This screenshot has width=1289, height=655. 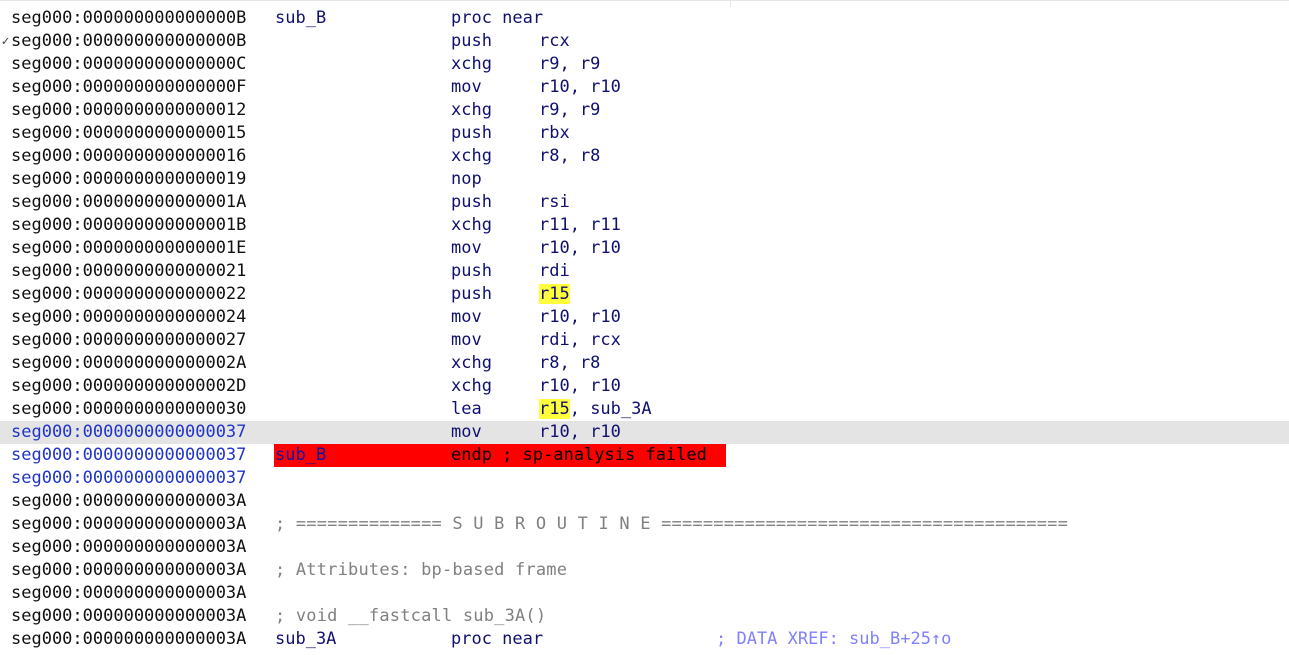 What do you see at coordinates (644, 64) in the screenshot?
I see `listing-line: seg000:000000000000000C xchg r9, r9` at bounding box center [644, 64].